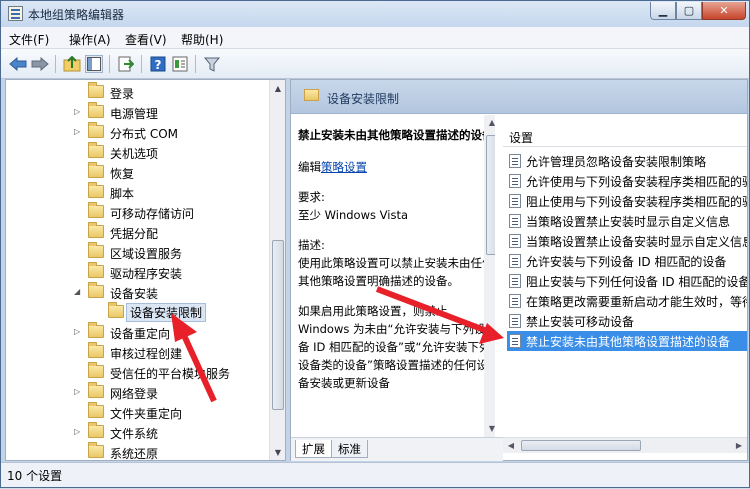 This screenshot has width=750, height=489. What do you see at coordinates (35, 476) in the screenshot?
I see `status-text: 10 个设置` at bounding box center [35, 476].